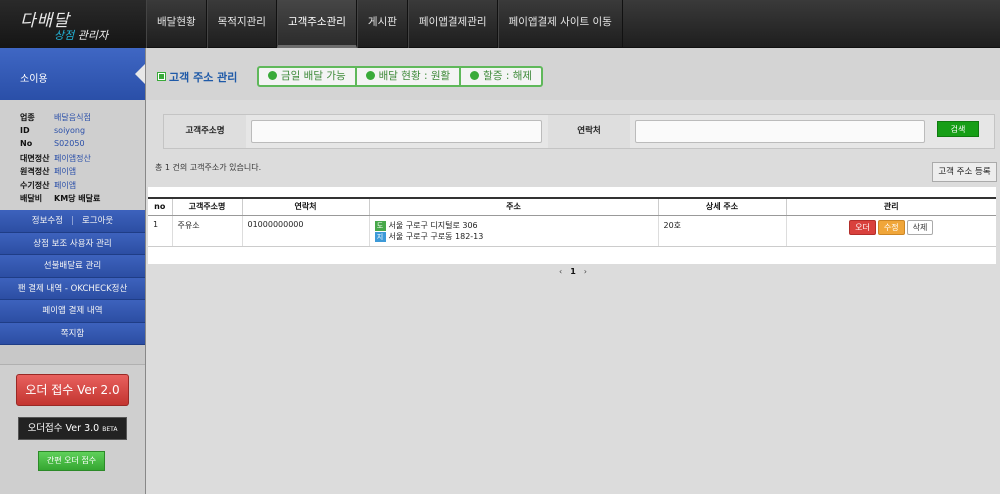 The image size is (1000, 494). What do you see at coordinates (72, 117) in the screenshot?
I see `info-value: 배달음식점` at bounding box center [72, 117].